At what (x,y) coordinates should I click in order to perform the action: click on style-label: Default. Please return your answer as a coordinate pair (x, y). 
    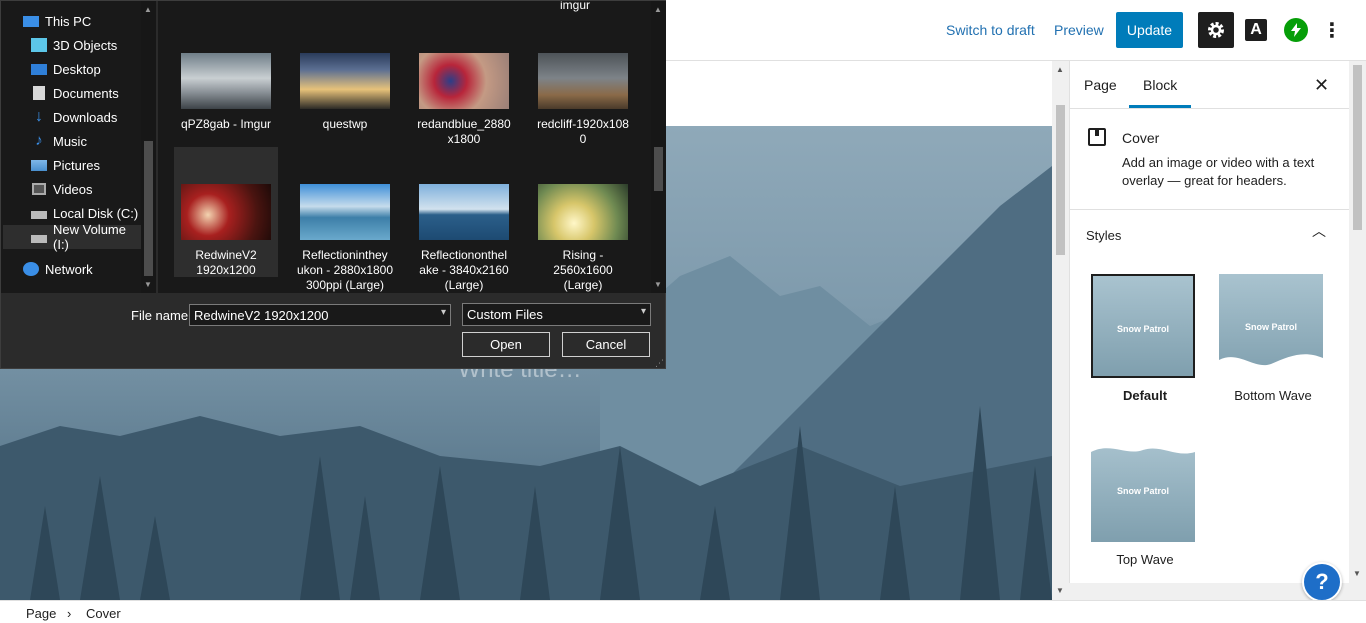
    Looking at the image, I should click on (1145, 395).